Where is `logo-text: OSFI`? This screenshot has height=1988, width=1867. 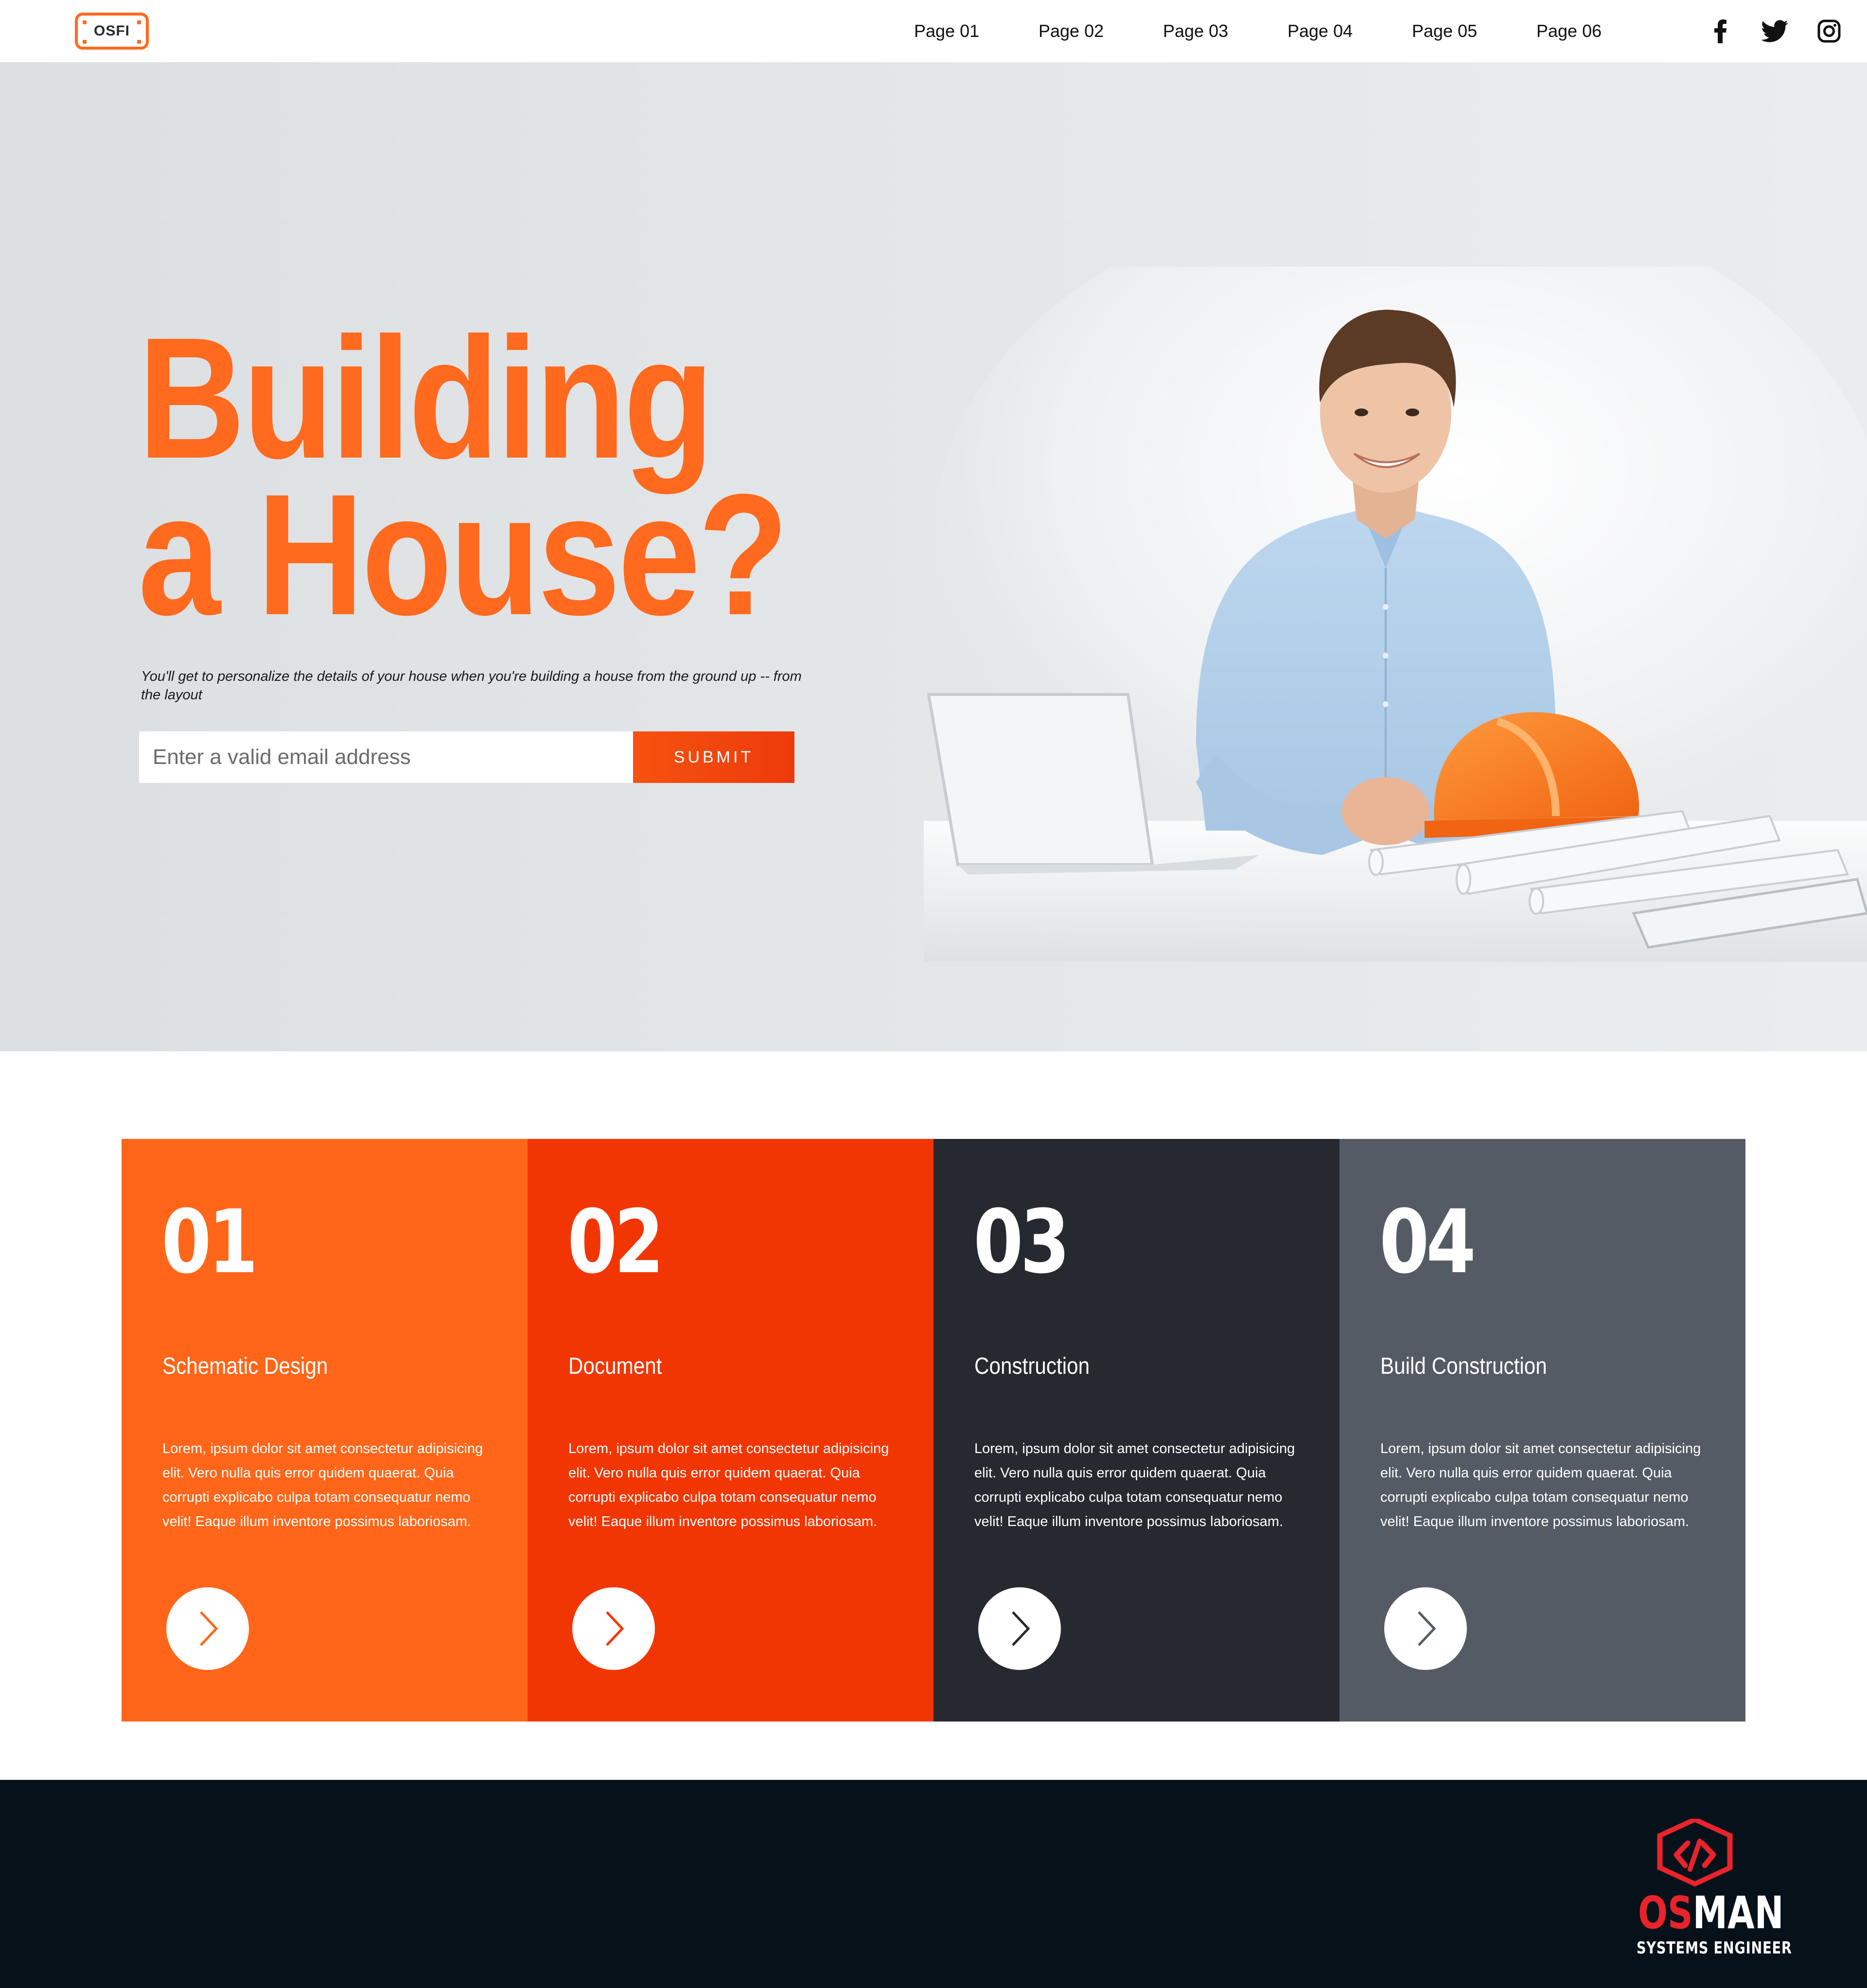 logo-text: OSFI is located at coordinates (111, 31).